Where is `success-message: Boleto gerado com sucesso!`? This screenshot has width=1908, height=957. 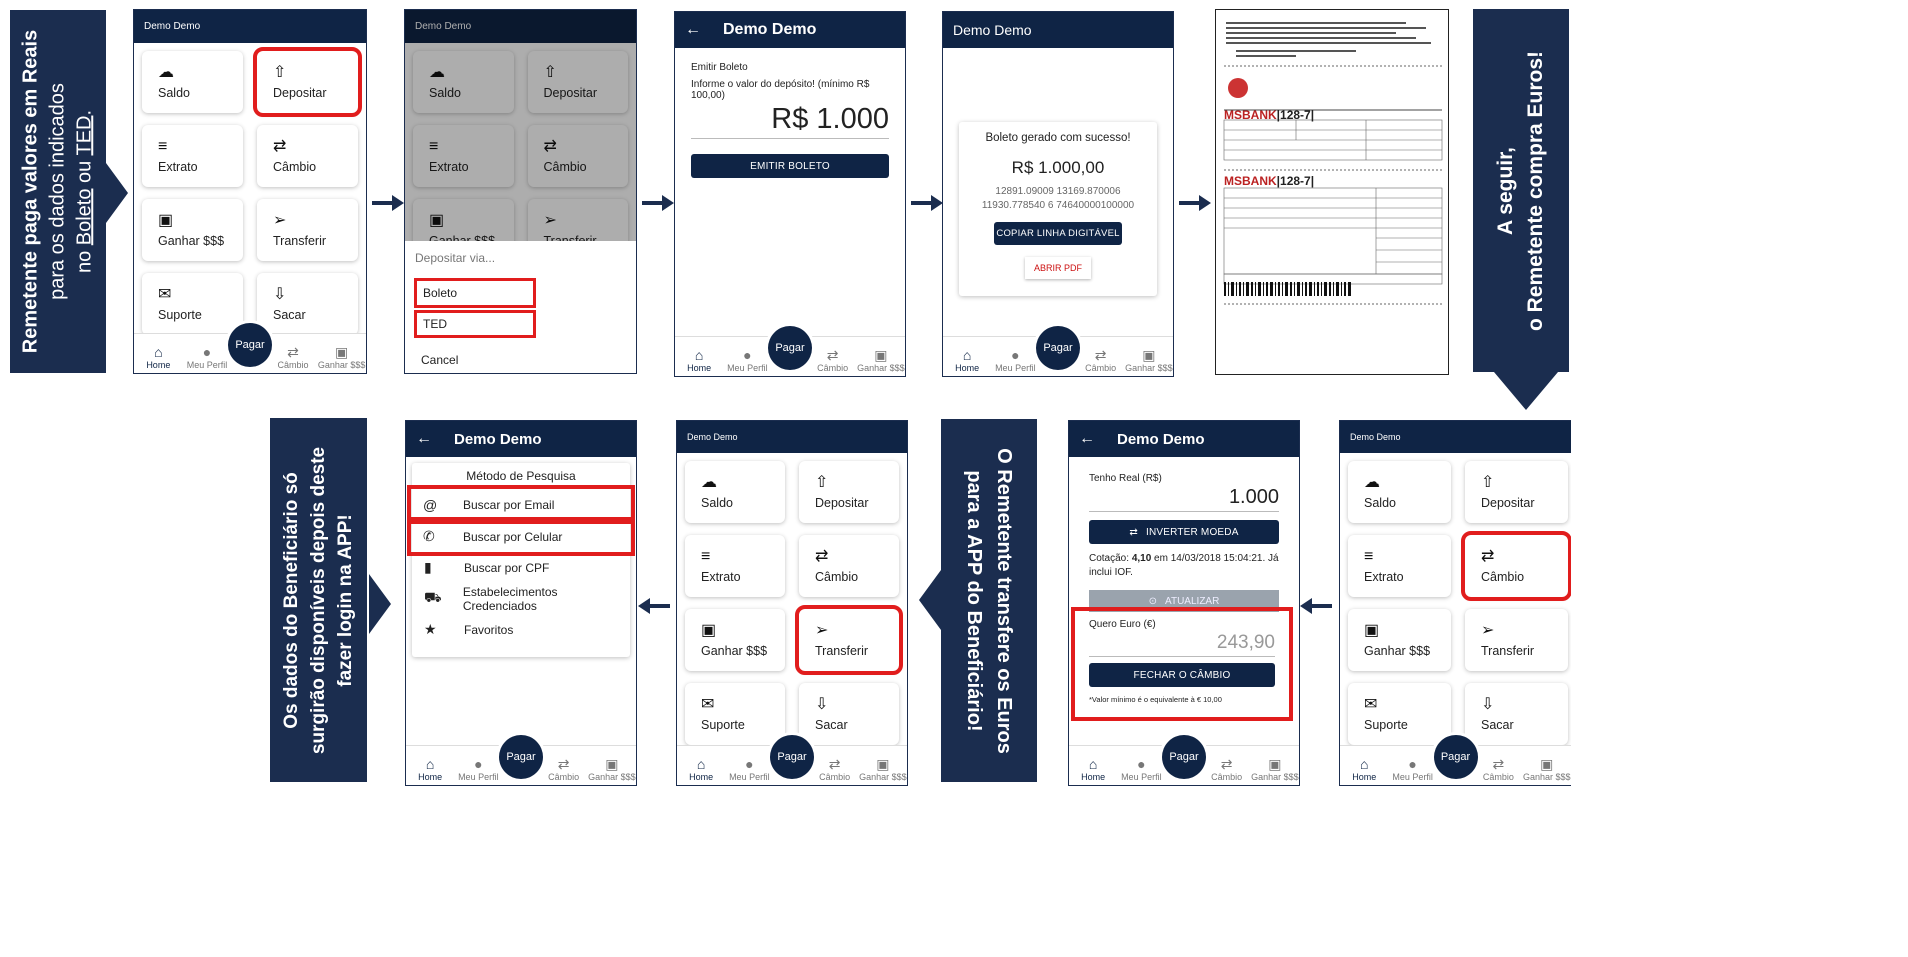 success-message: Boleto gerado com sucesso! is located at coordinates (1058, 138).